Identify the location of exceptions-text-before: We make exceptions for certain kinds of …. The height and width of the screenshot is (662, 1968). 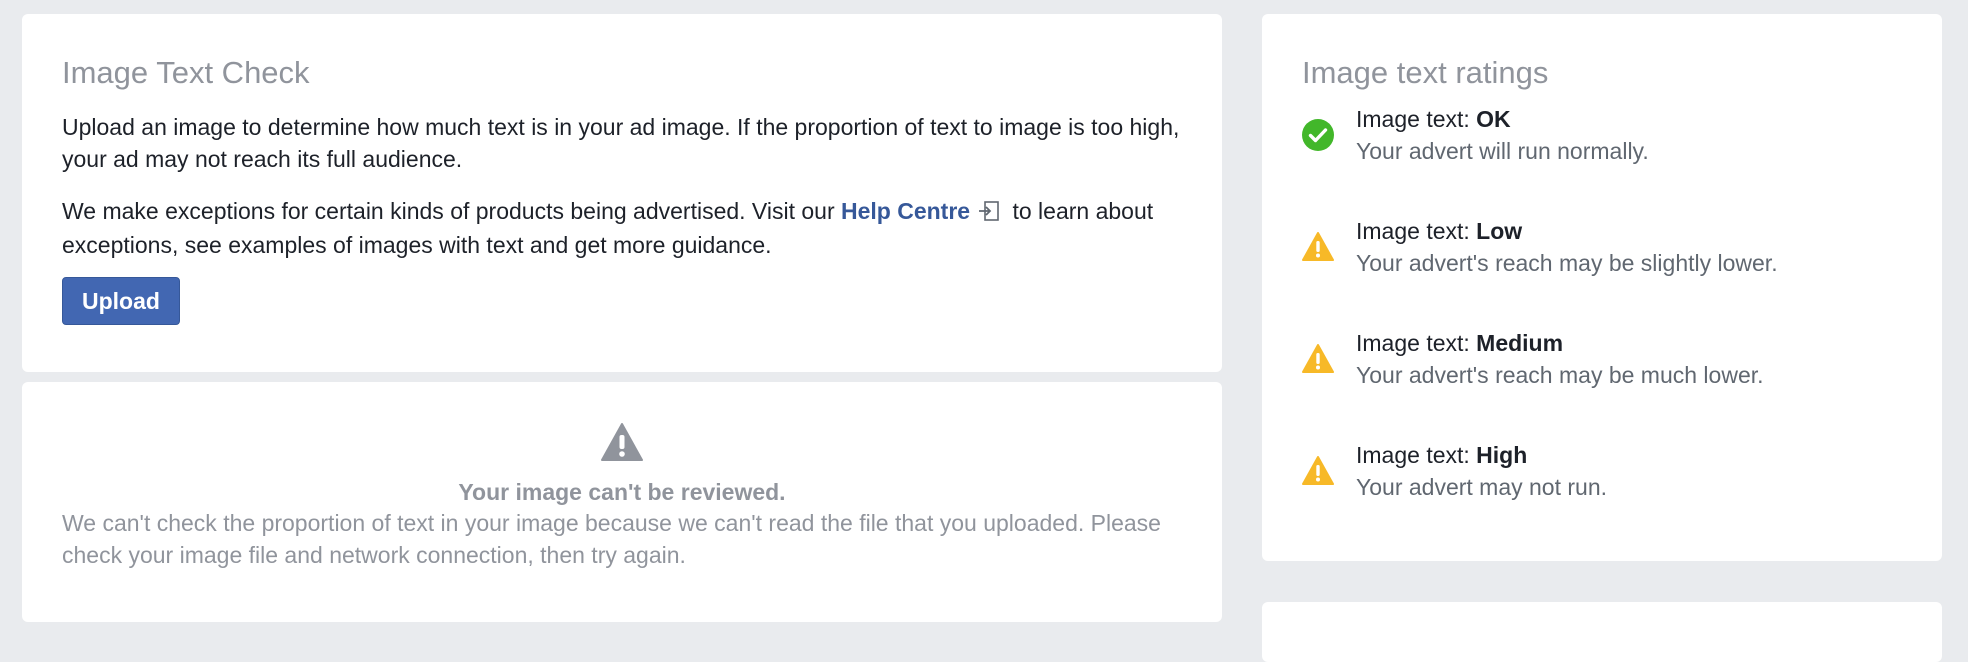
(451, 211).